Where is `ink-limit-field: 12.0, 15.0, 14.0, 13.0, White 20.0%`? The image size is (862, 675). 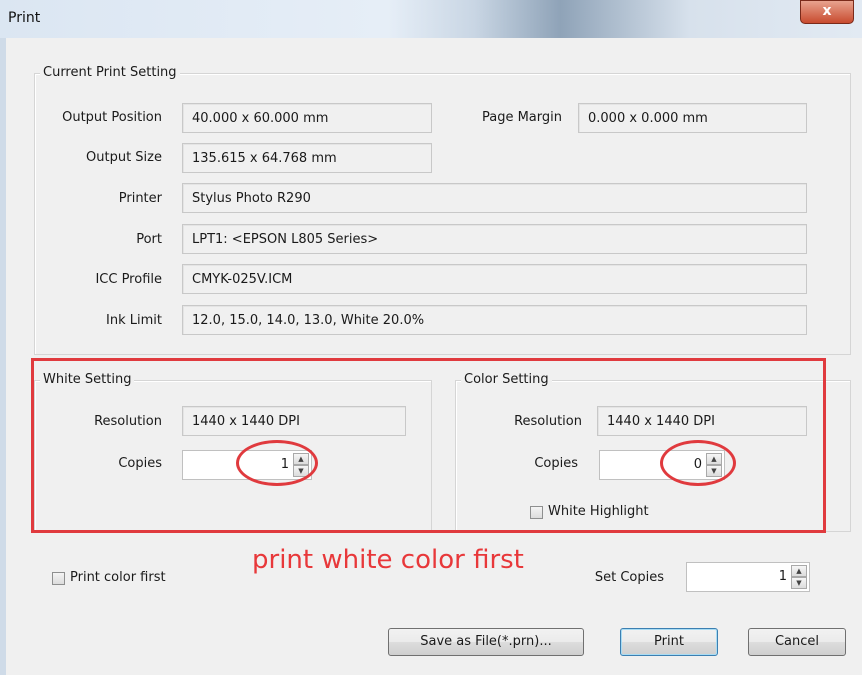
ink-limit-field: 12.0, 15.0, 14.0, 13.0, White 20.0% is located at coordinates (494, 320).